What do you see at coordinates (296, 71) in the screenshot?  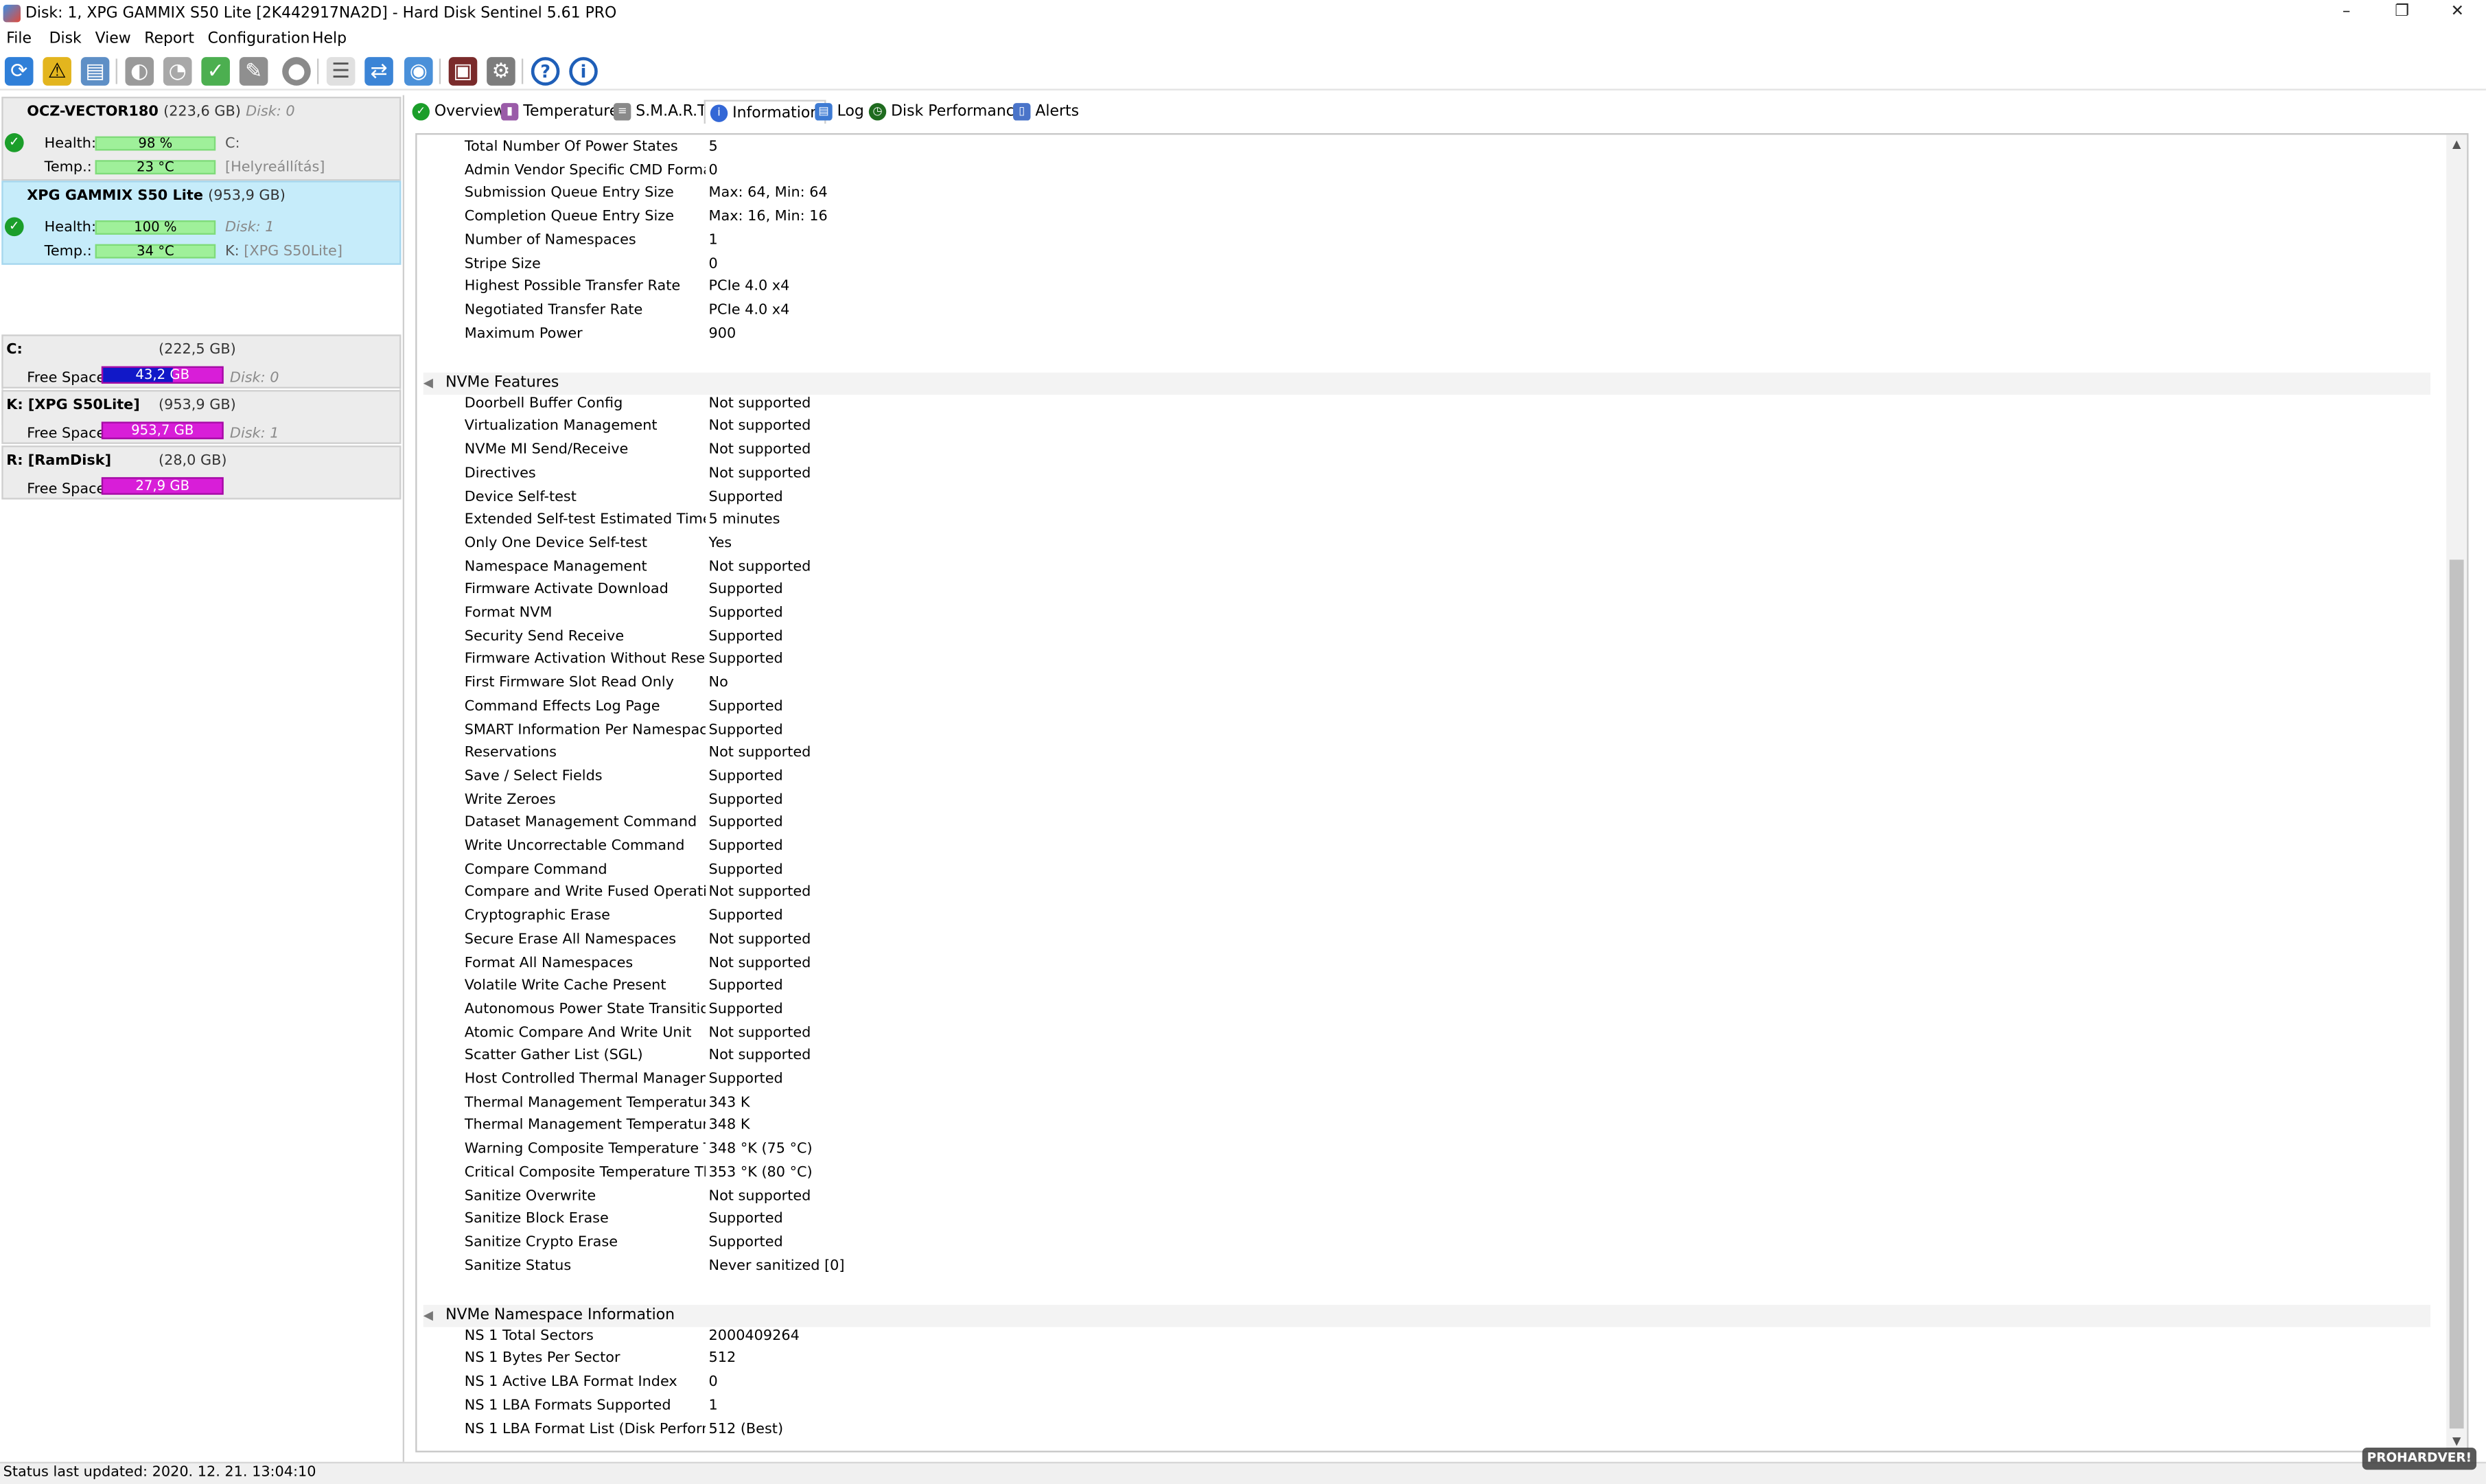 I see `disk-blank-icon: ●` at bounding box center [296, 71].